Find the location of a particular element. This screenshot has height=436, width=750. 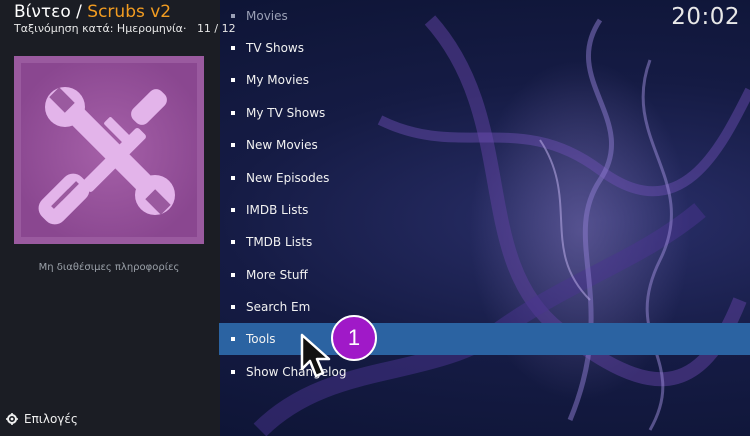

menu-item-tv-shows: TV Shows is located at coordinates (484, 48).